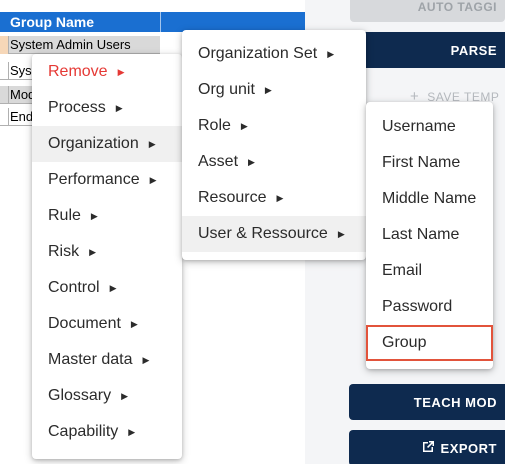 The image size is (505, 464). I want to click on export-button: EXPORT, so click(427, 447).